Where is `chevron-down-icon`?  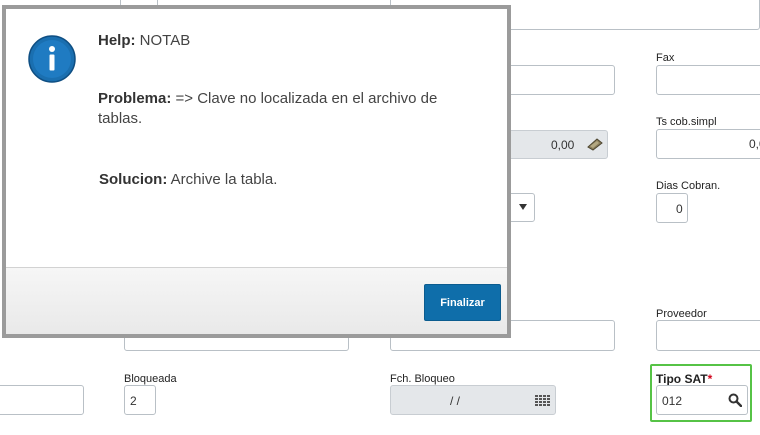
chevron-down-icon is located at coordinates (523, 207).